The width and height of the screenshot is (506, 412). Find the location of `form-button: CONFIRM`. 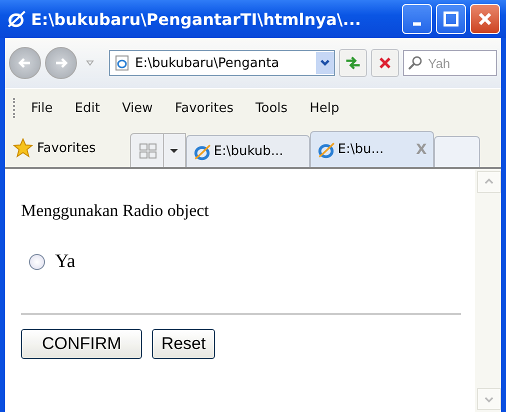

form-button: CONFIRM is located at coordinates (81, 344).